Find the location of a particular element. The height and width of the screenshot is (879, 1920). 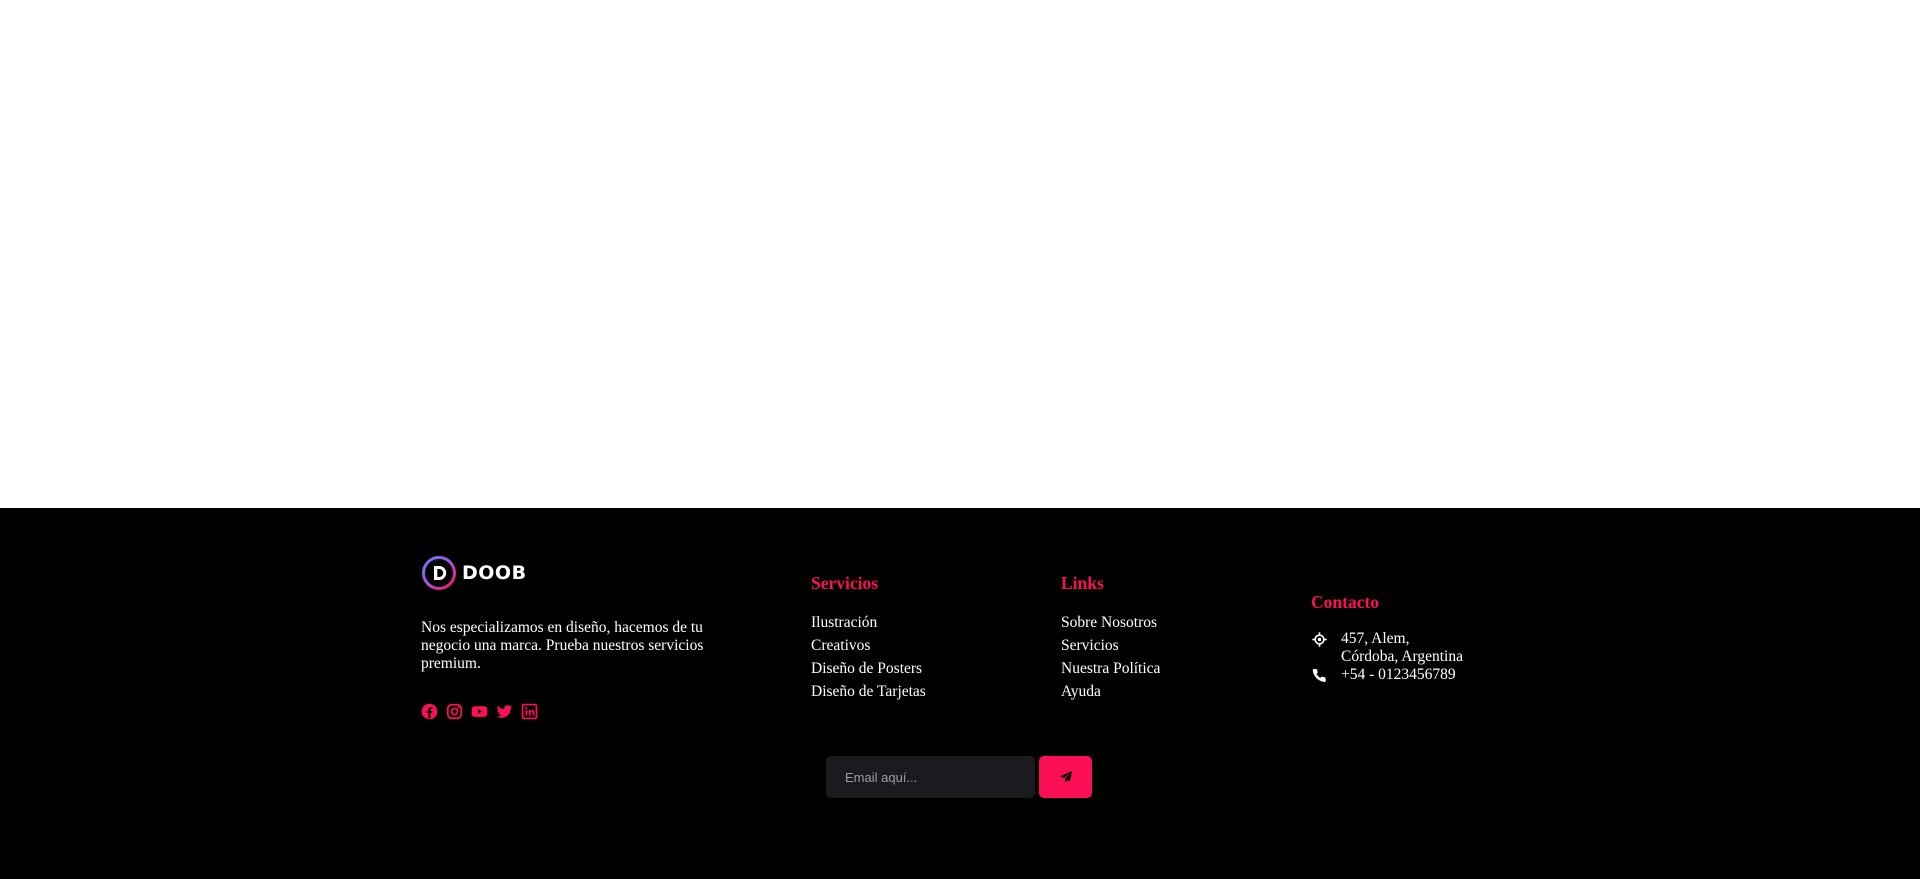

social-links is located at coordinates (581, 711).